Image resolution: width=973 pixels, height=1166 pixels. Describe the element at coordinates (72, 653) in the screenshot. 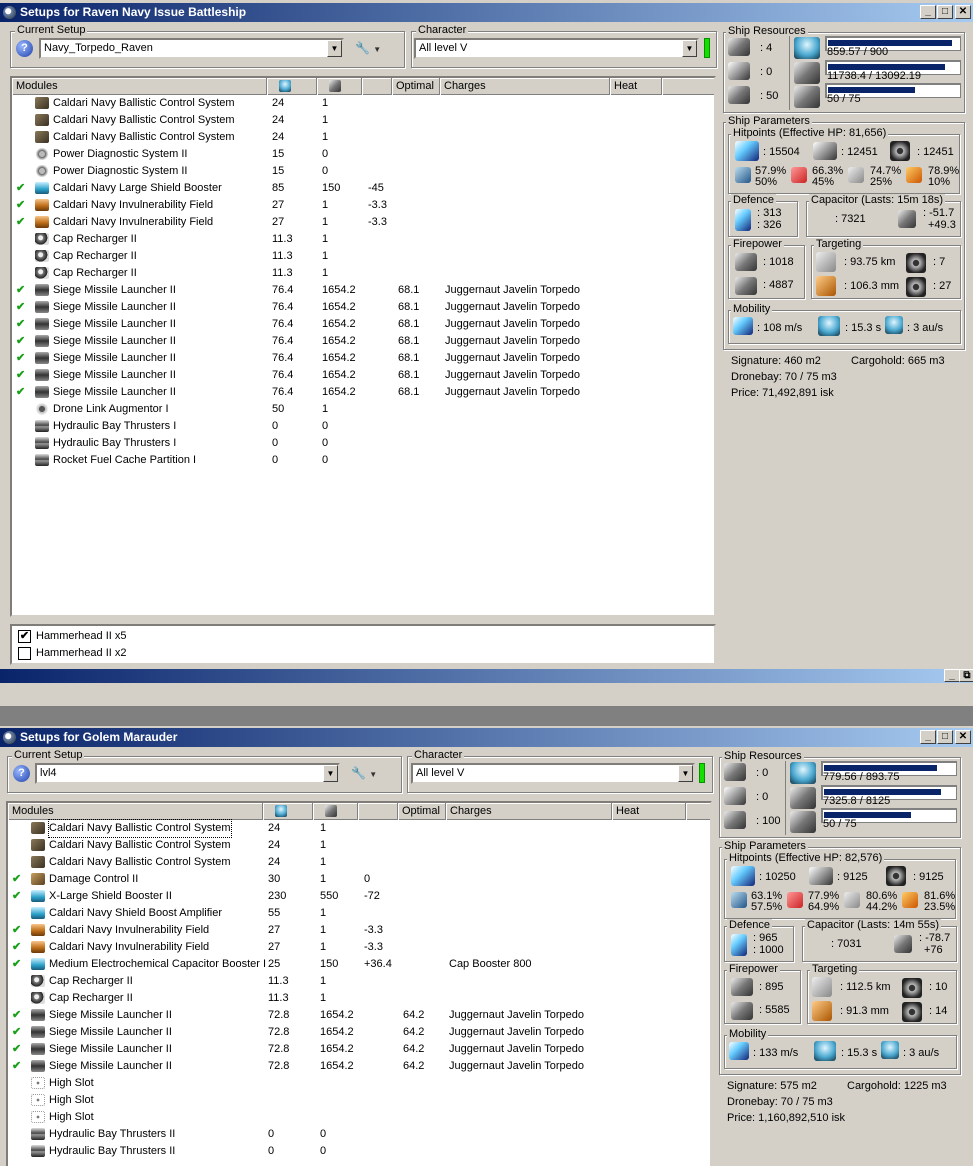

I see `drone-item: Hammerhead II x2` at that location.